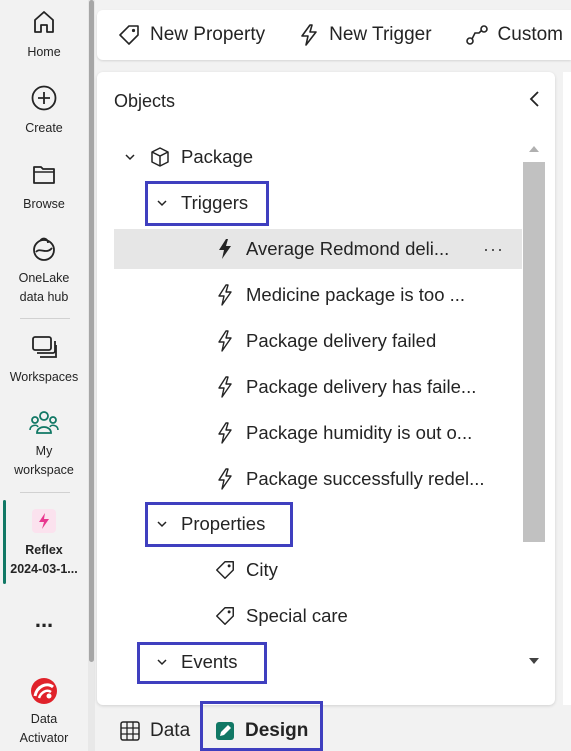  I want to click on nav-onelake-label-1: OneLake, so click(44, 278).